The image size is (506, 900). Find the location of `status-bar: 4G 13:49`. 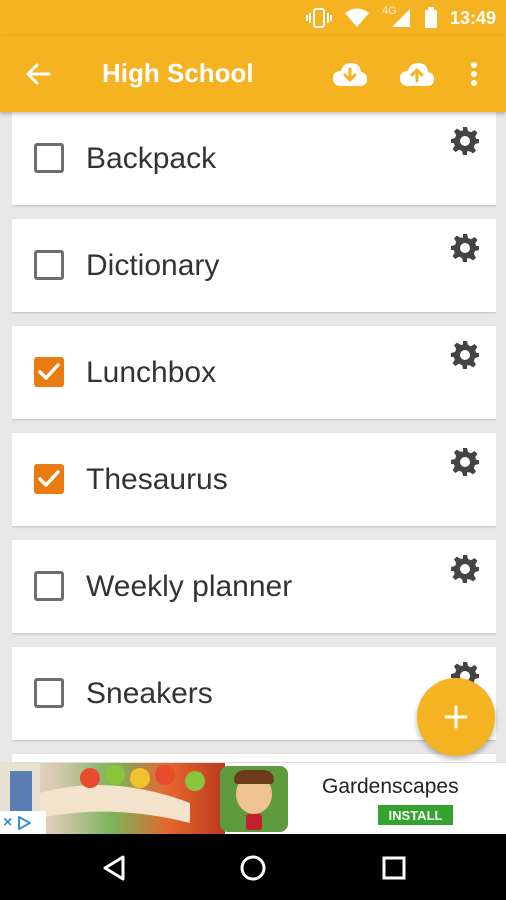

status-bar: 4G 13:49 is located at coordinates (253, 18).